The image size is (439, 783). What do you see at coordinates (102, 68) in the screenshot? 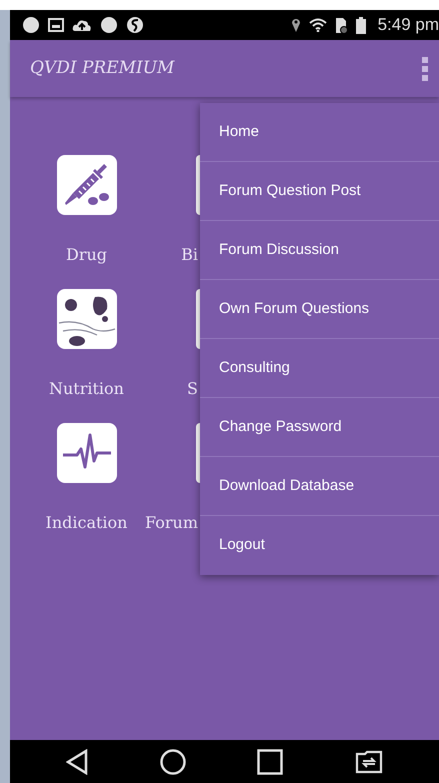
I see `app-title: QVDI PREMIUM` at bounding box center [102, 68].